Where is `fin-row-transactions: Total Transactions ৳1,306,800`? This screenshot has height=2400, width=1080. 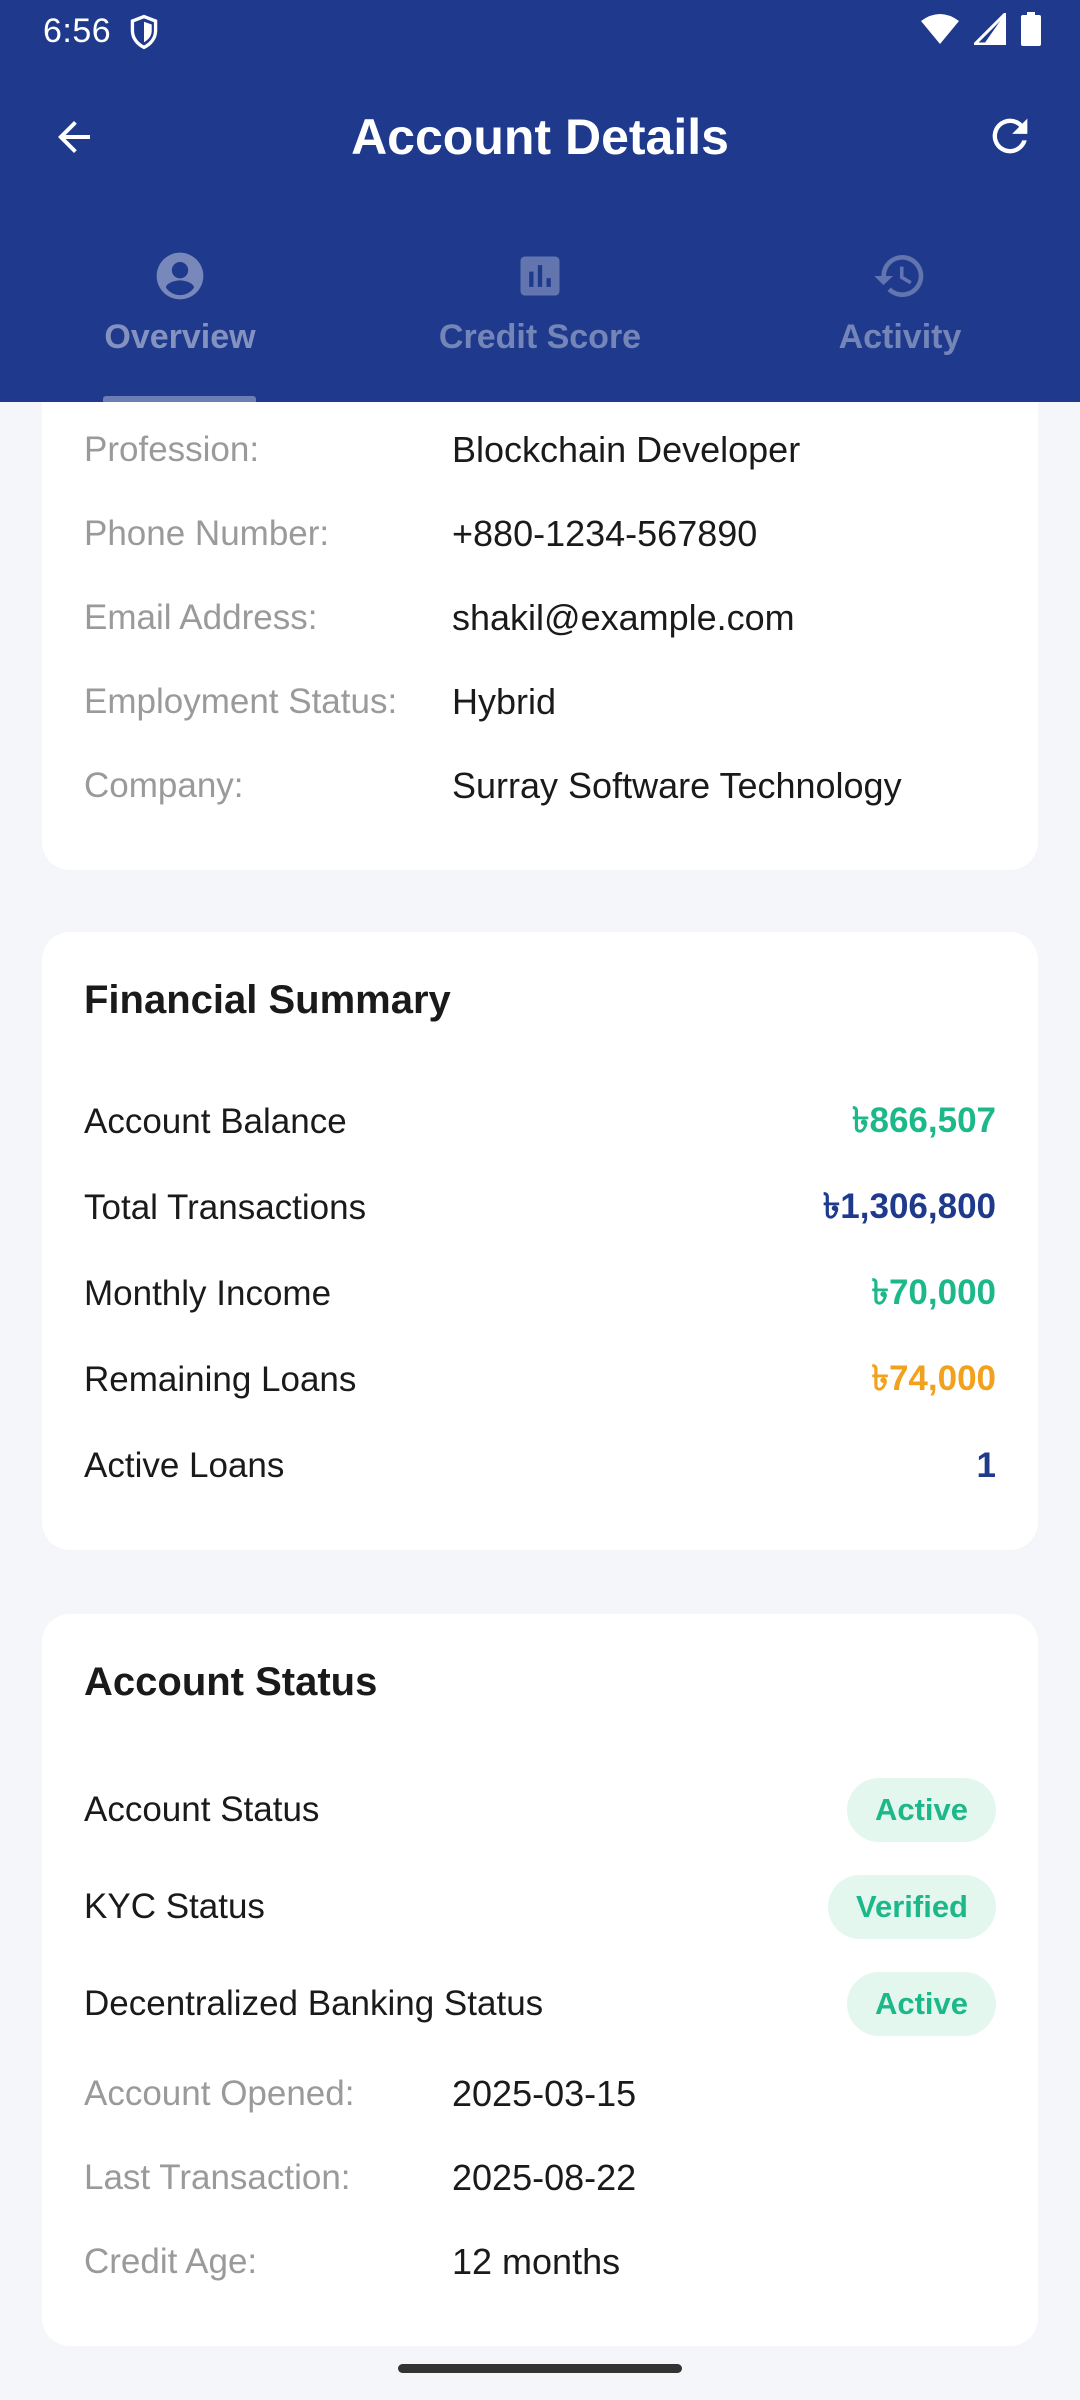
fin-row-transactions: Total Transactions ৳1,306,800 is located at coordinates (540, 1208).